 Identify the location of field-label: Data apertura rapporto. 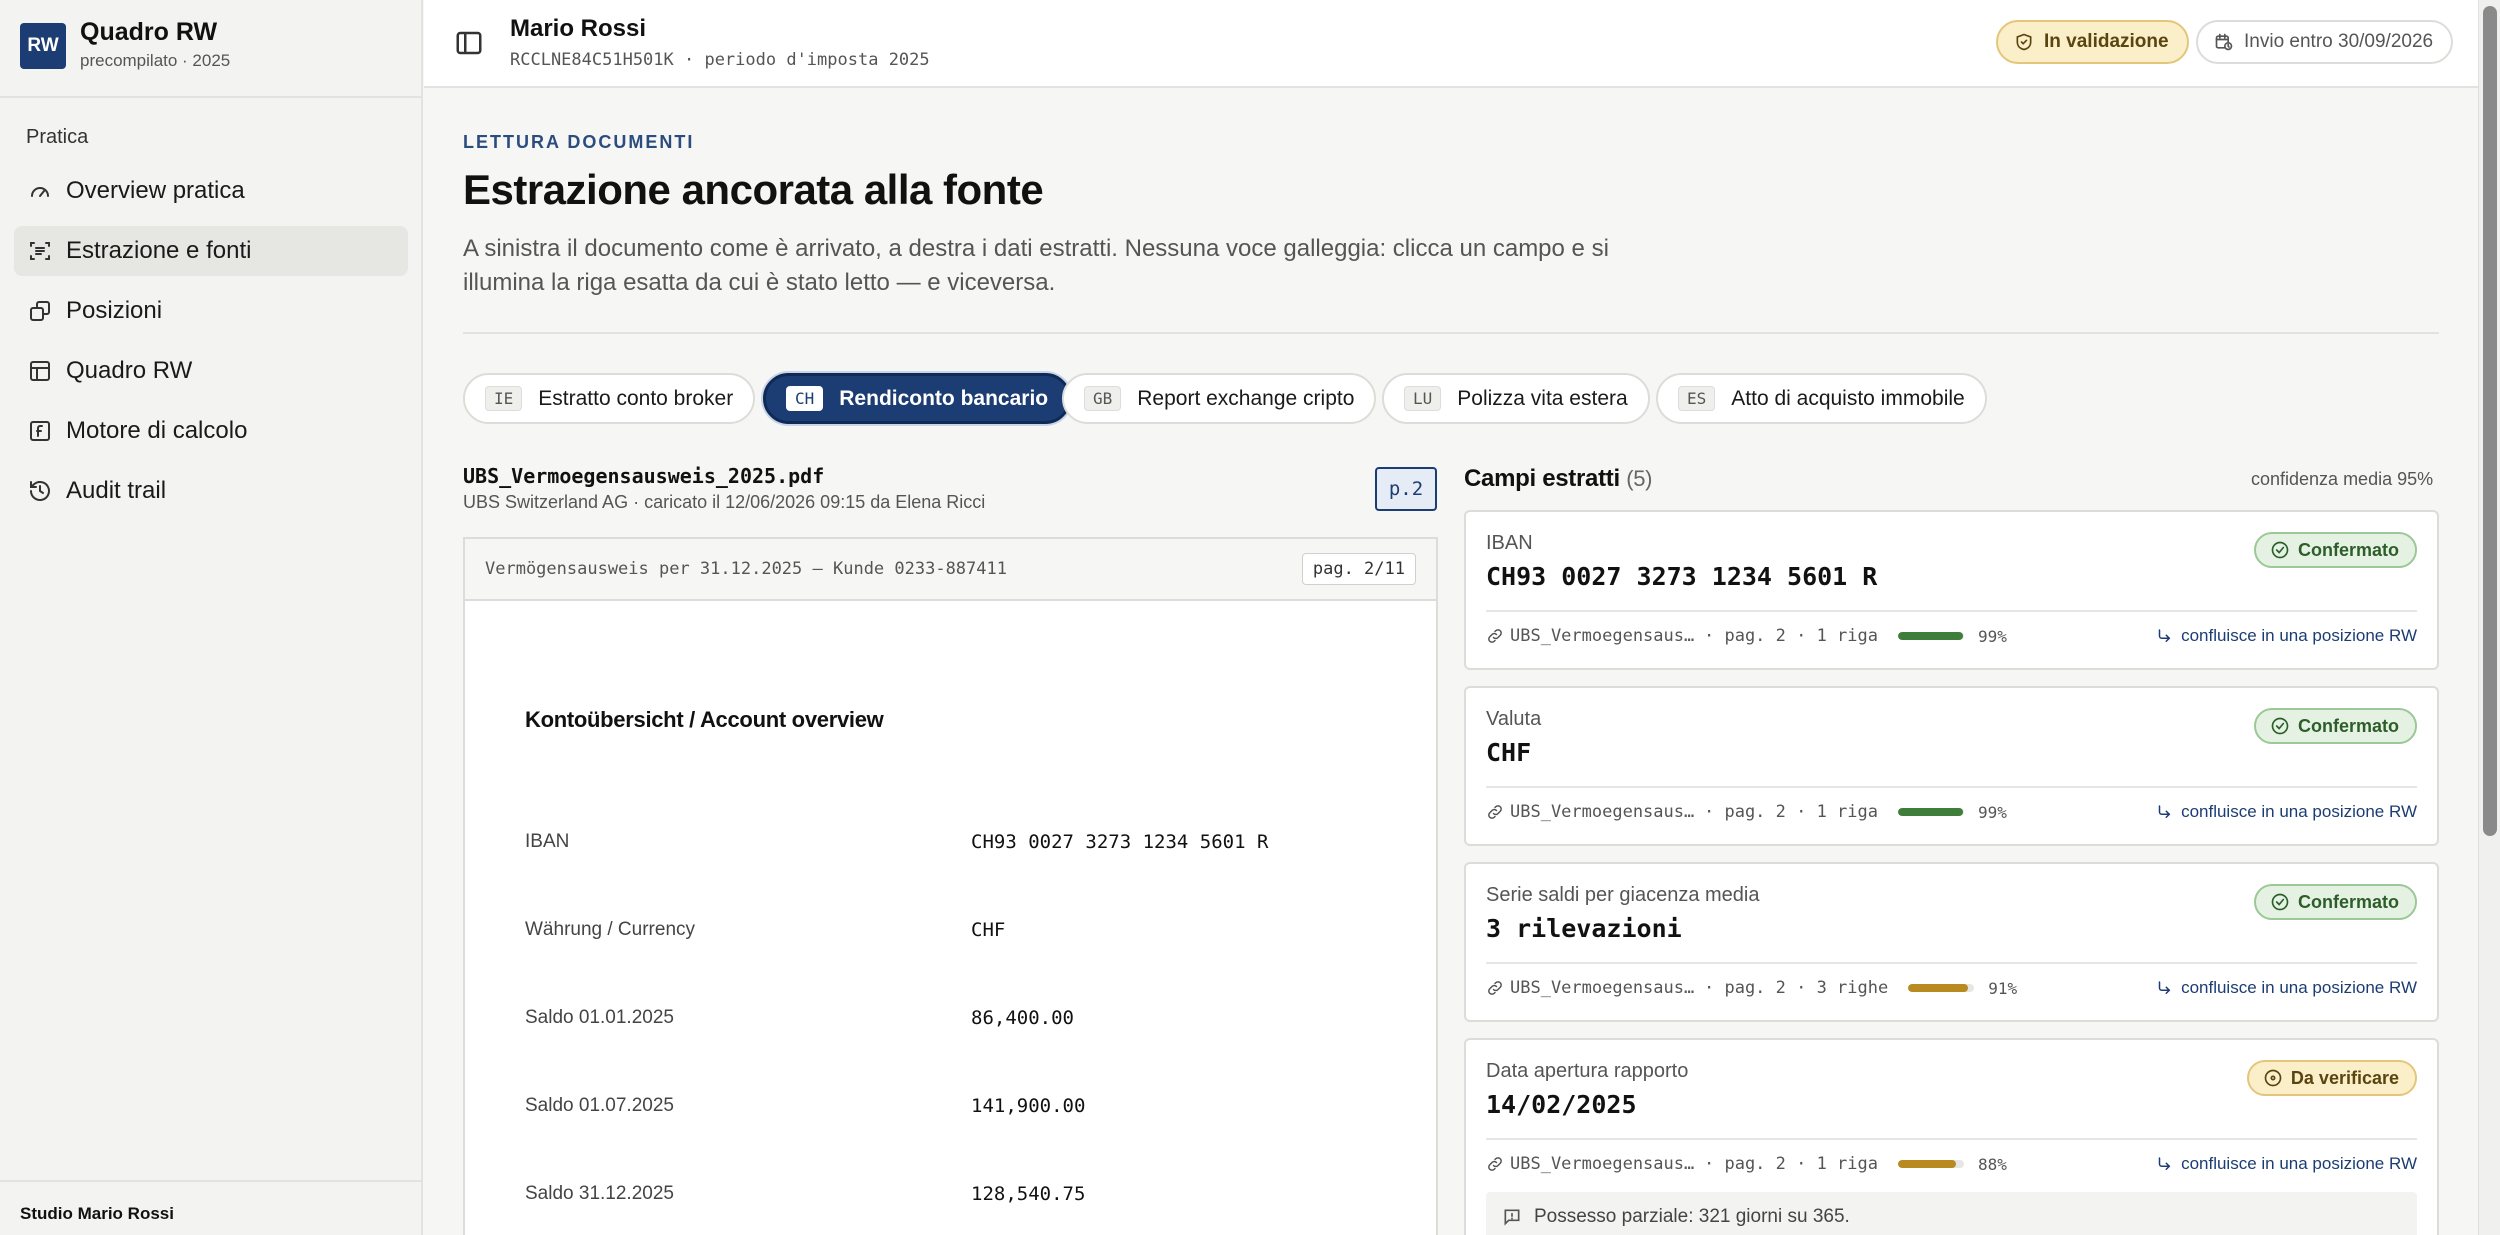
(1587, 1071).